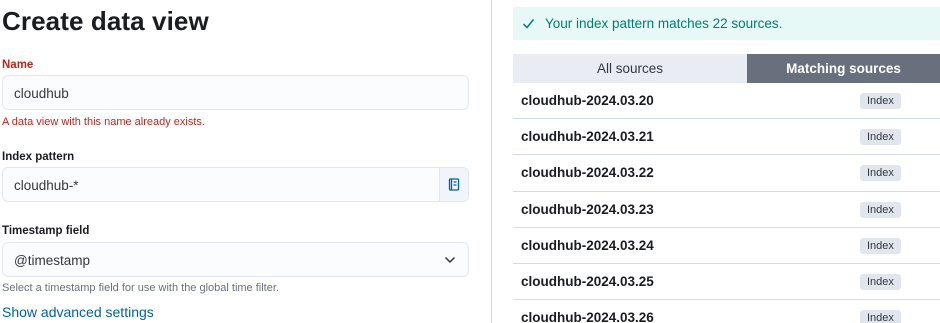 Image resolution: width=940 pixels, height=323 pixels. What do you see at coordinates (528, 24) in the screenshot?
I see `check-icon` at bounding box center [528, 24].